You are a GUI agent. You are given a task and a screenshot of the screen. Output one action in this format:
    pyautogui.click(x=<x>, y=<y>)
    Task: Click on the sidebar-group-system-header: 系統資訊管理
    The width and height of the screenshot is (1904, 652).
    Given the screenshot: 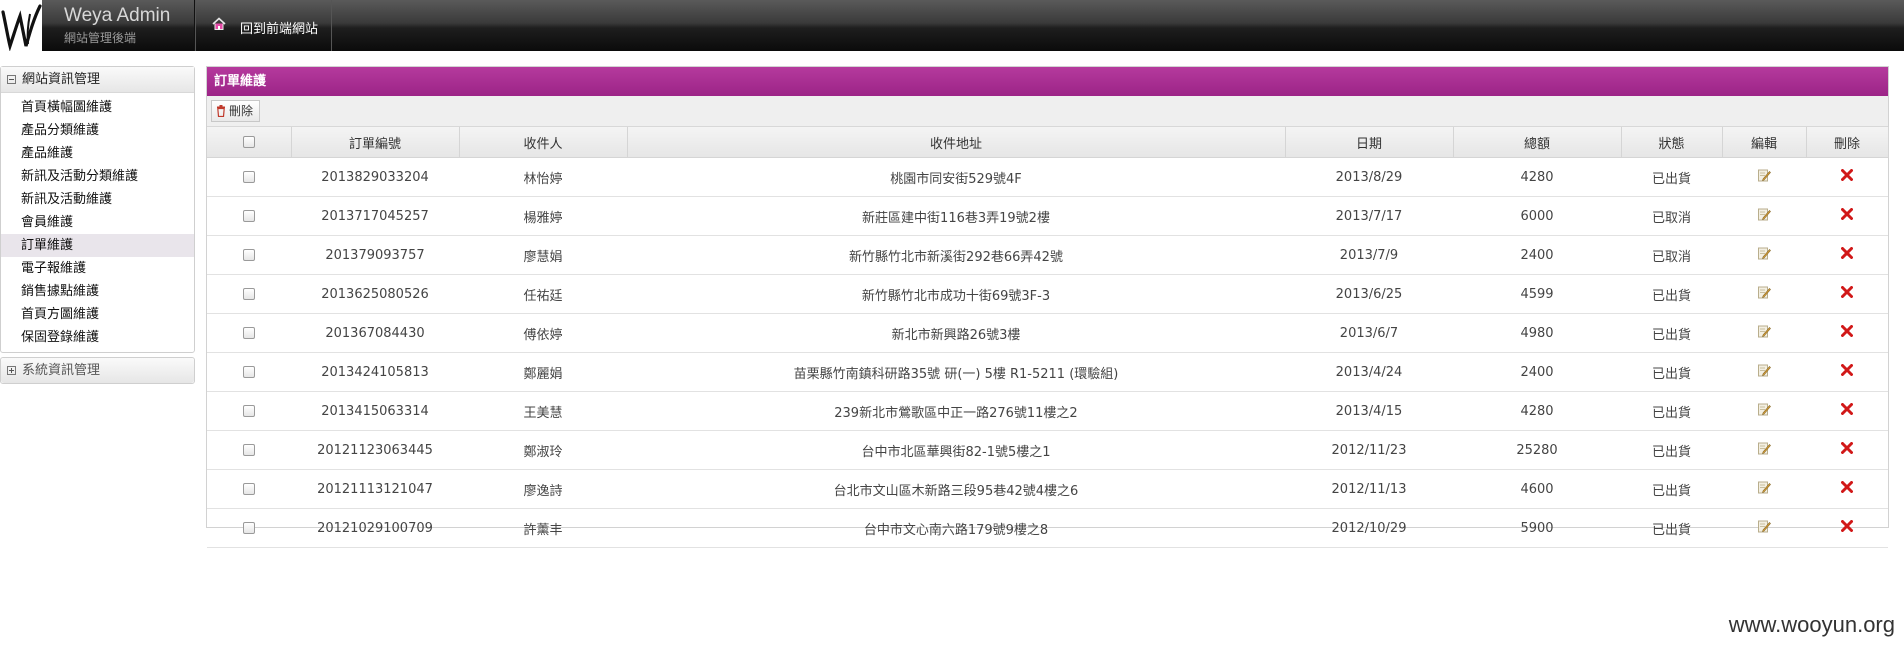 What is the action you would take?
    pyautogui.click(x=97, y=370)
    